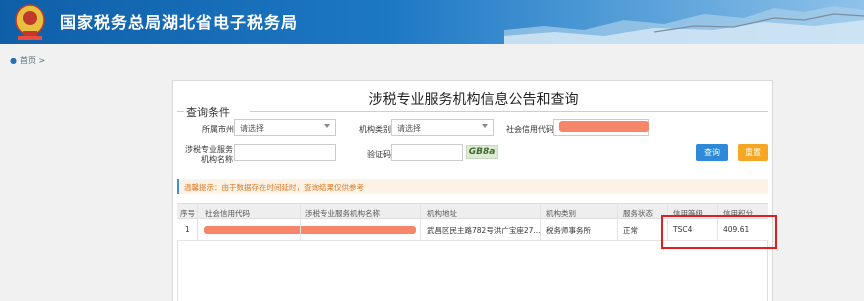 The image size is (864, 301). What do you see at coordinates (342, 213) in the screenshot?
I see `th-org-name: 涉税专业服务机构名称` at bounding box center [342, 213].